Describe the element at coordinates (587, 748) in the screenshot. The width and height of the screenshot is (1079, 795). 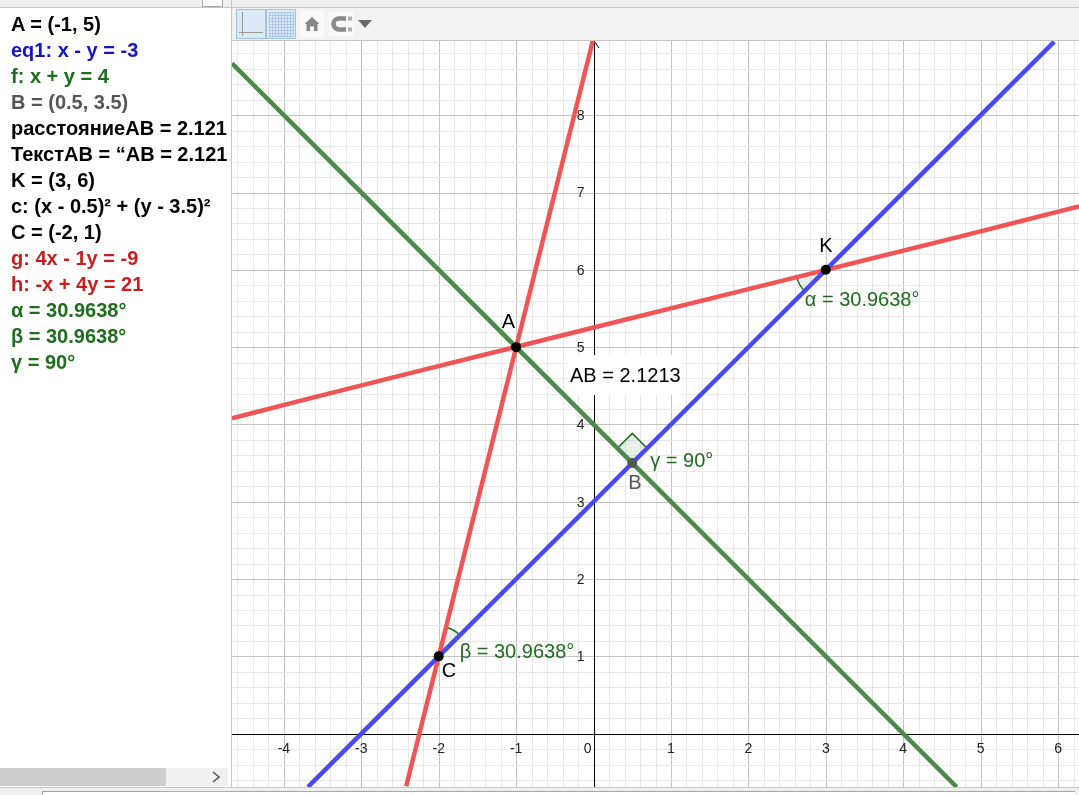
I see `x-tick-label: 0` at that location.